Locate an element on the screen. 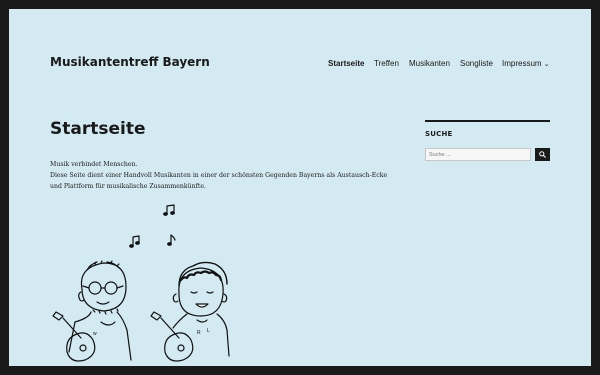  content-line-1: Musik verbindet Menschen. is located at coordinates (94, 164).